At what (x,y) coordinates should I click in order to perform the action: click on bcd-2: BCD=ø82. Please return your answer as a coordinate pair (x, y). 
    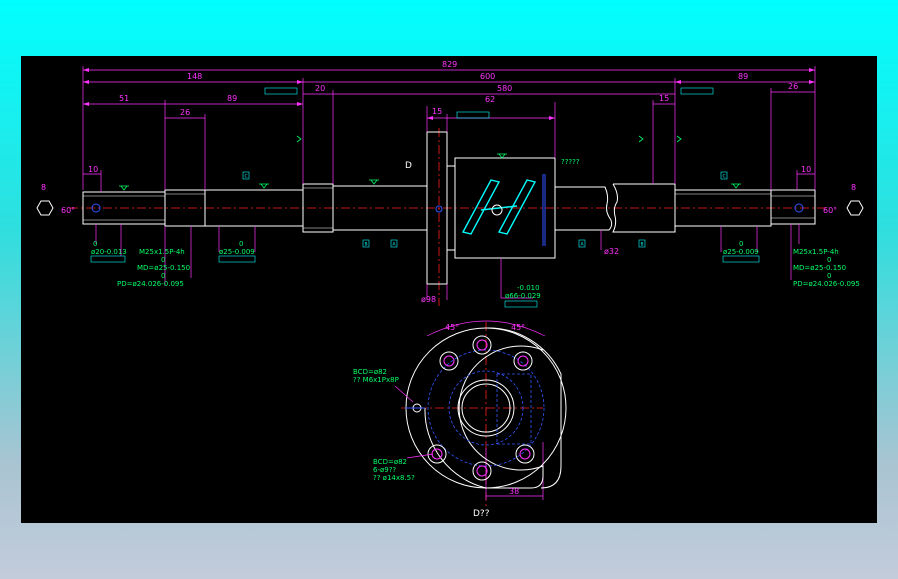
    Looking at the image, I should click on (390, 462).